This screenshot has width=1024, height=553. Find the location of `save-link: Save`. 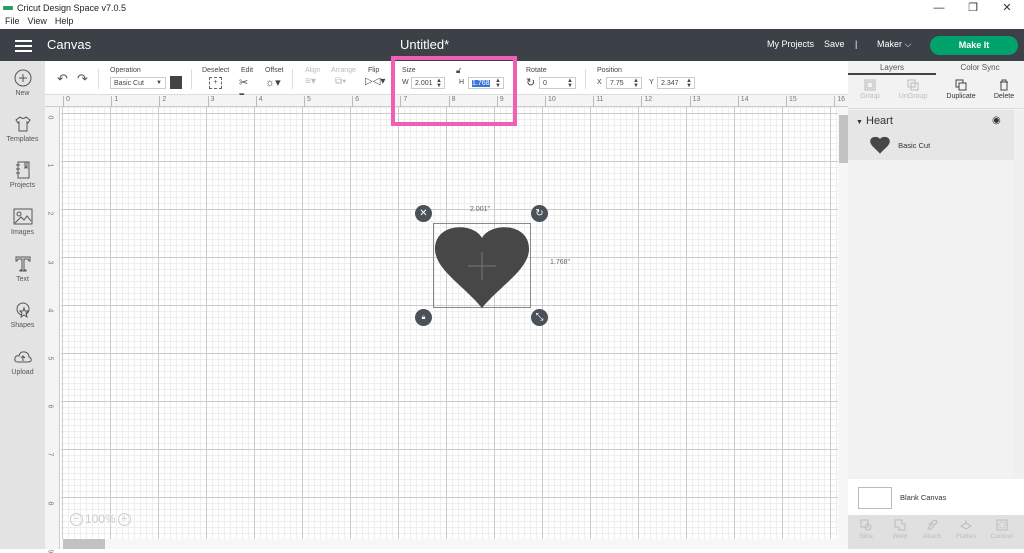

save-link: Save is located at coordinates (834, 44).